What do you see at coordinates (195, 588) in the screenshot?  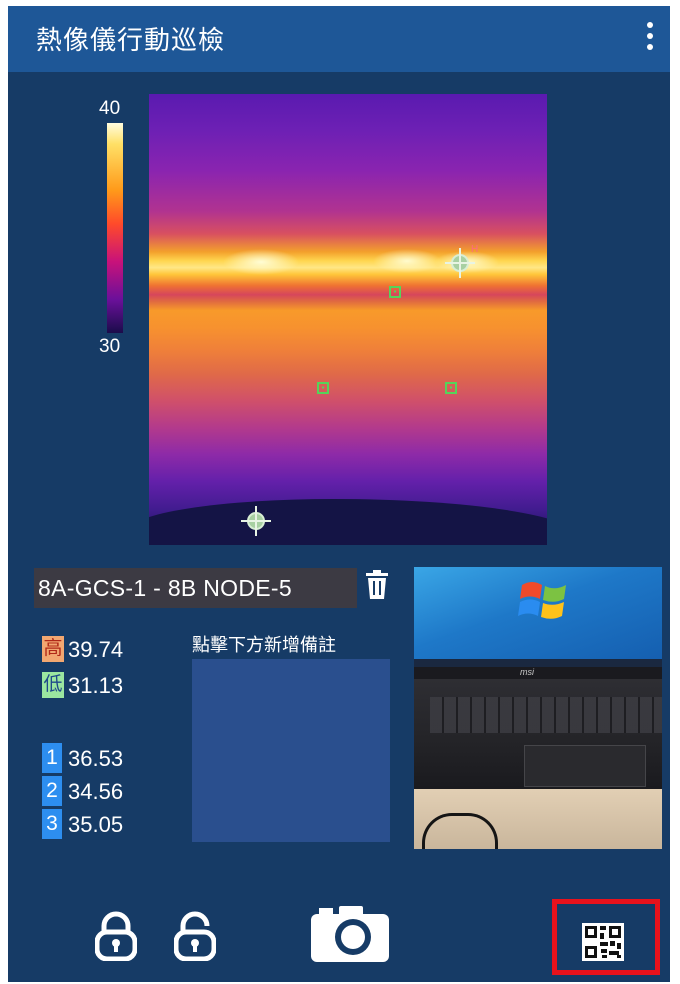 I see `location-label: 8A-GCS-1 - 8B NODE-5` at bounding box center [195, 588].